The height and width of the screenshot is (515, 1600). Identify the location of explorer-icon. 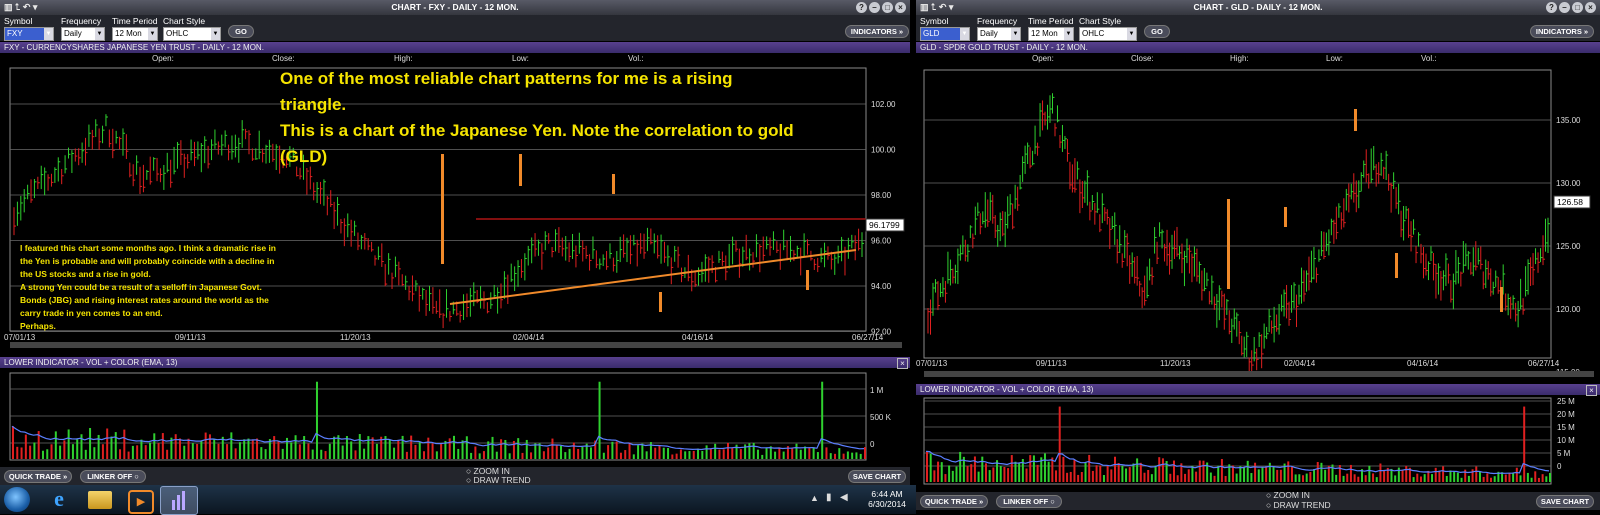
(100, 500).